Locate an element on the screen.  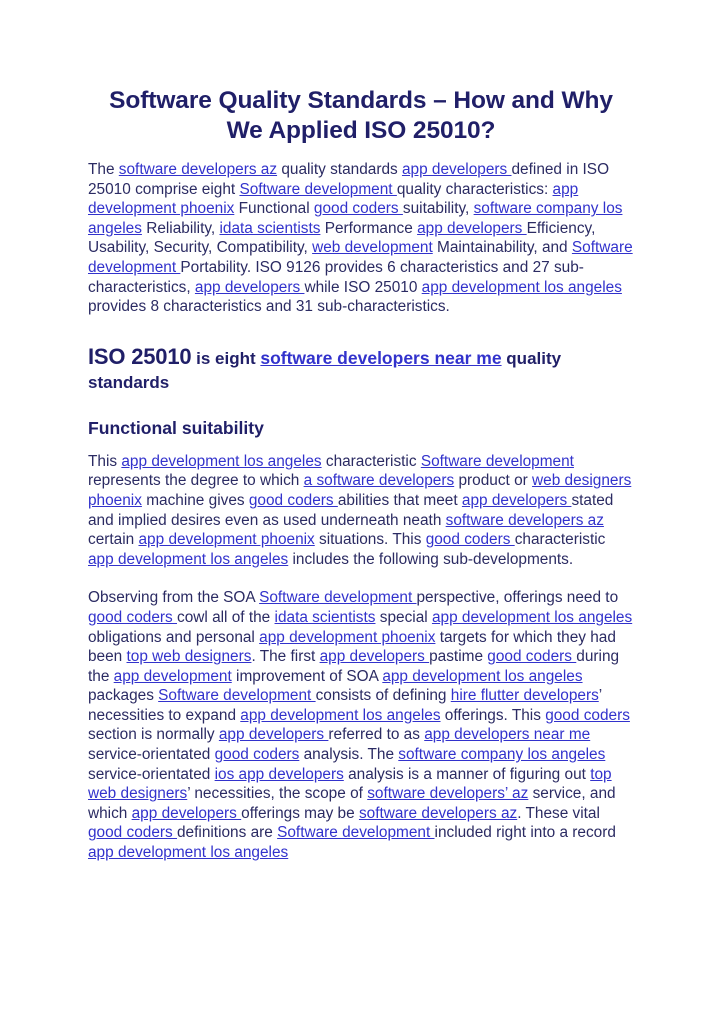
text-run: improvement of SOA is located at coordinates (307, 676).